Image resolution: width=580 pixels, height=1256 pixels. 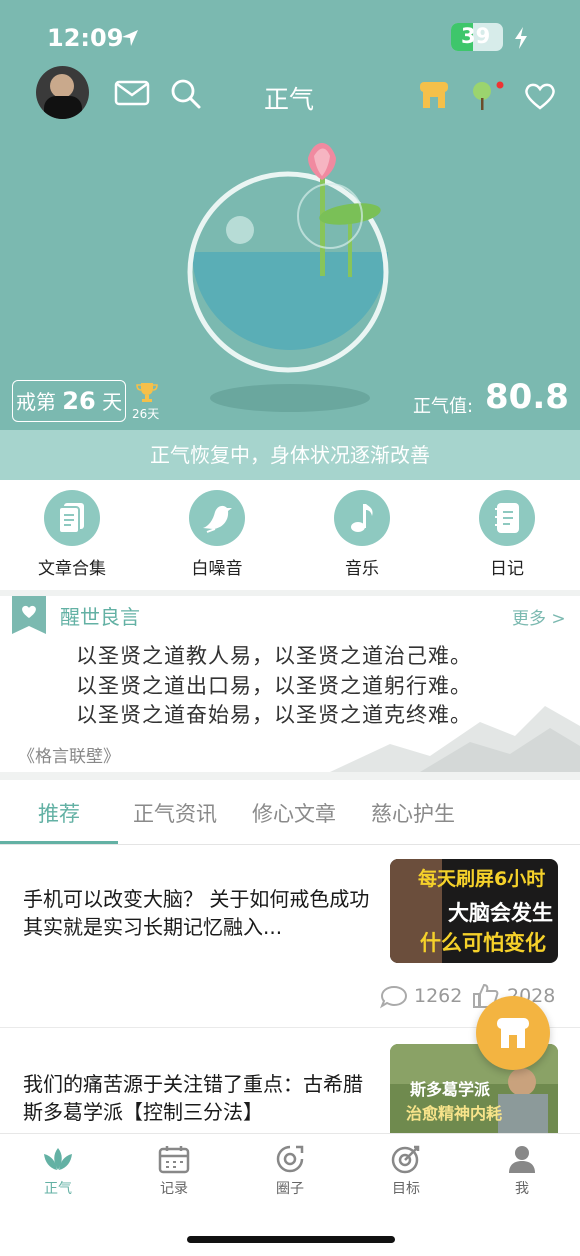 I want to click on battery-level: 39, so click(x=476, y=36).